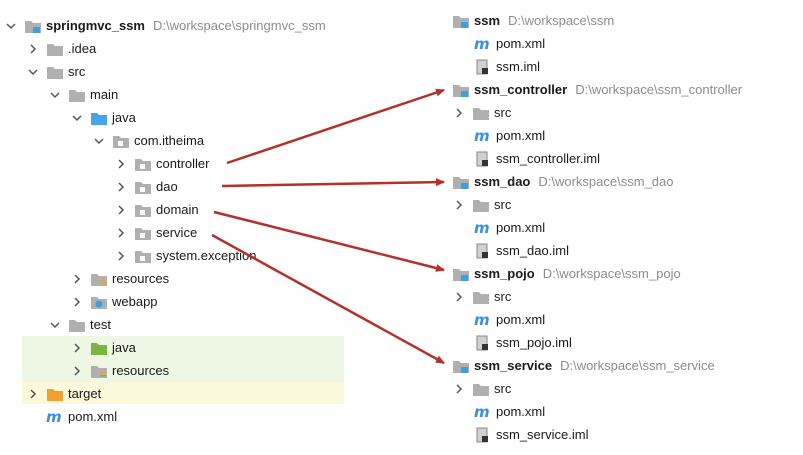  Describe the element at coordinates (335, 126) in the screenshot. I see `arrow-controller-to-ssm-controller` at that location.